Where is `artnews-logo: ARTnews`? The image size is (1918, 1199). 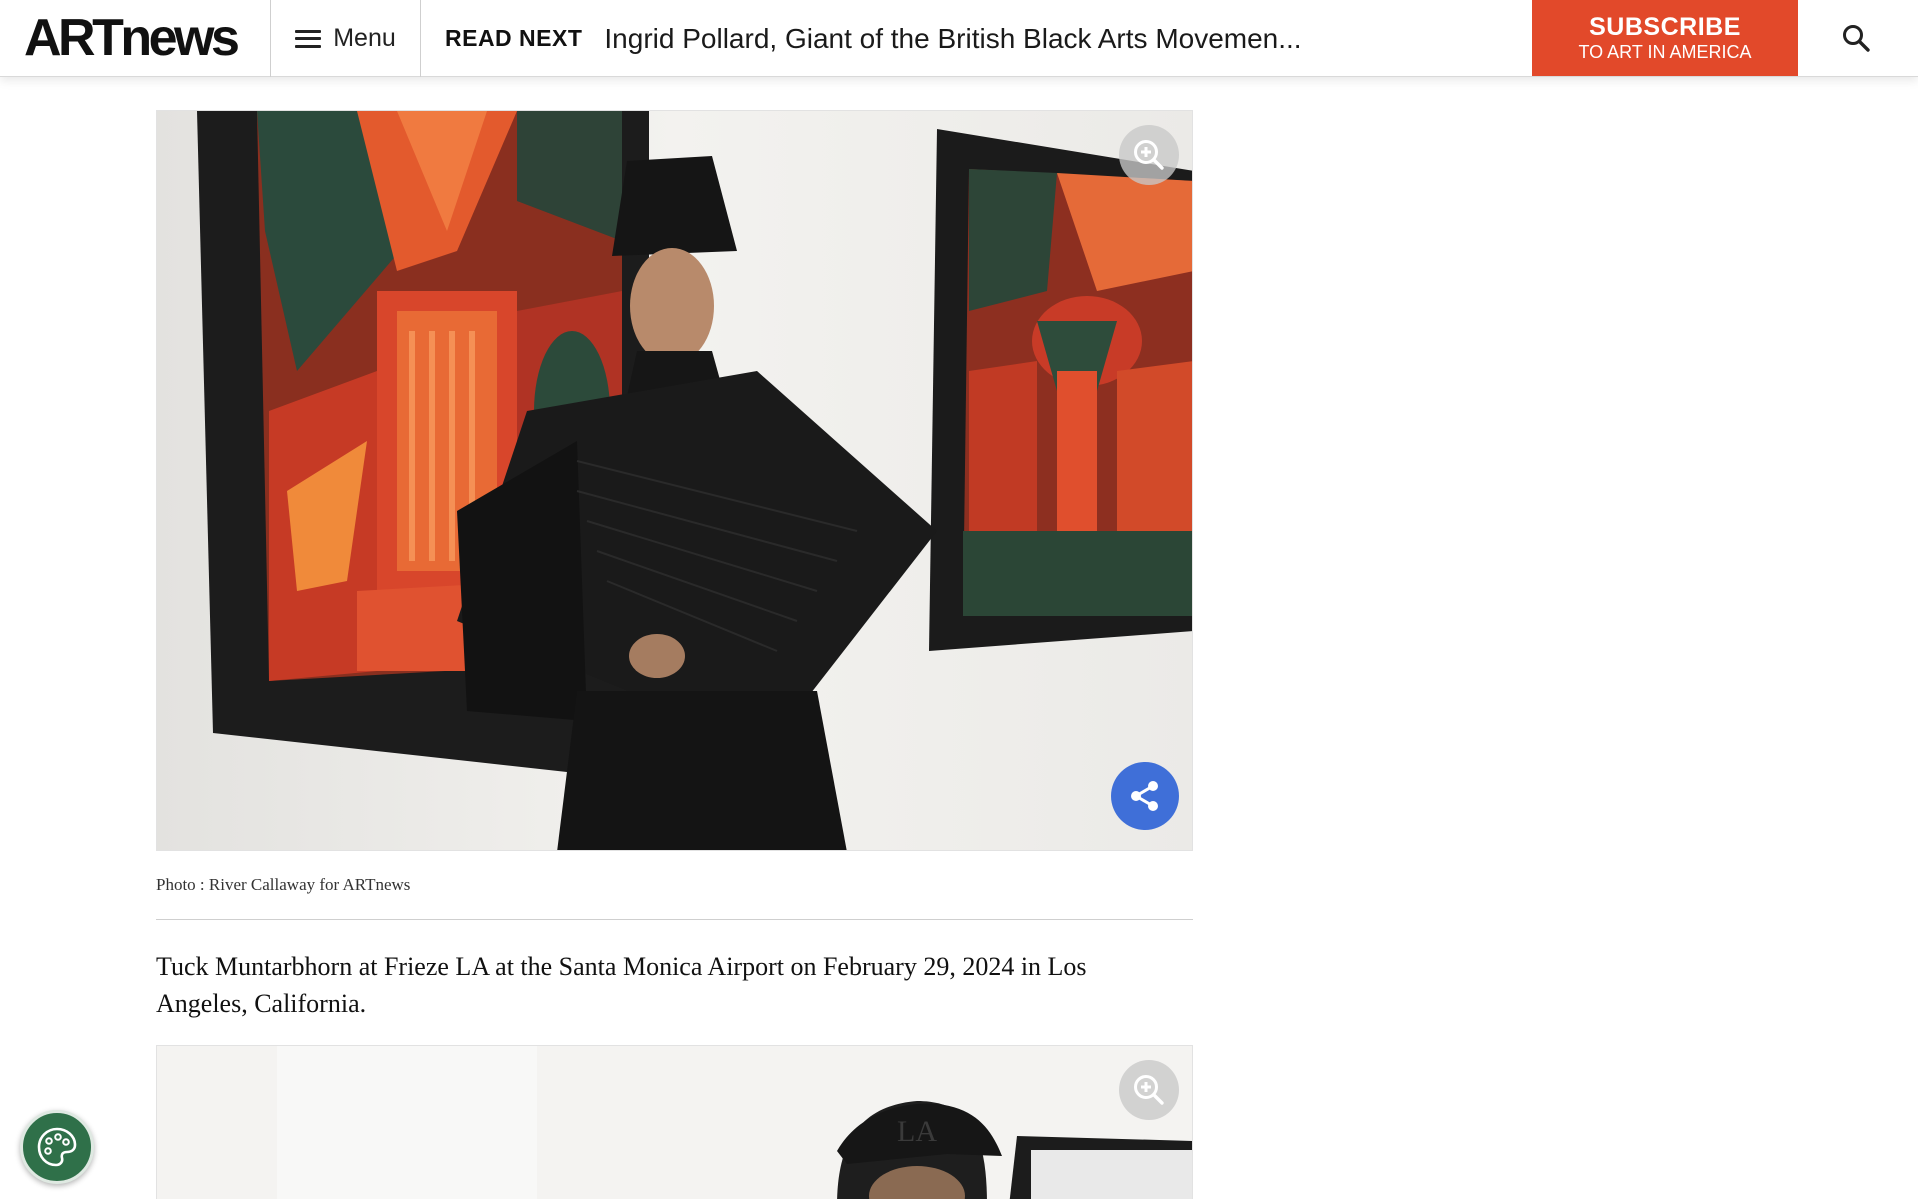
artnews-logo: ARTnews is located at coordinates (132, 38).